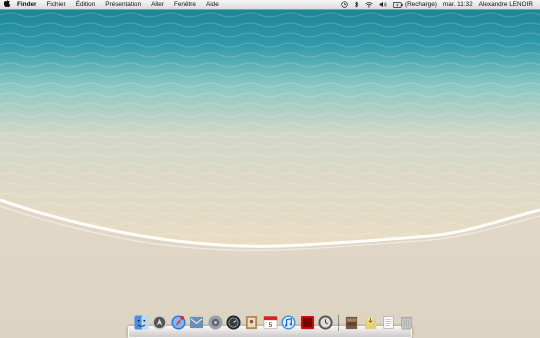 The width and height of the screenshot is (540, 338). Describe the element at coordinates (178, 322) in the screenshot. I see `safari-icon` at that location.